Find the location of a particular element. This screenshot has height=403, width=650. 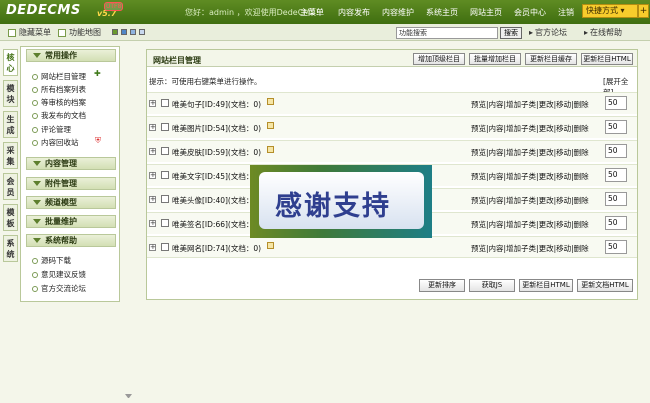

shield-icon: ⛨ is located at coordinates (98, 141).